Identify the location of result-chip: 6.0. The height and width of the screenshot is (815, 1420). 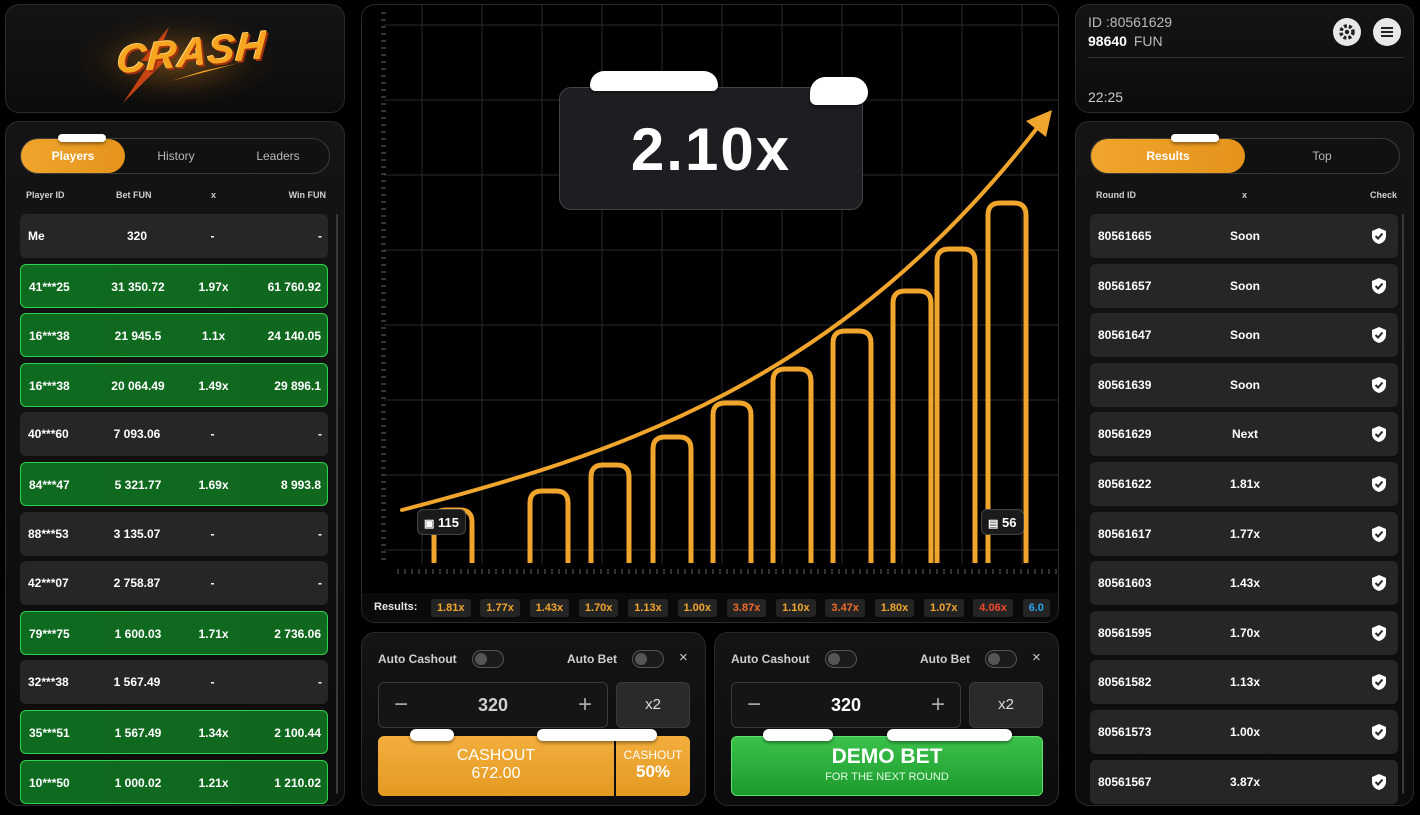
(1036, 608).